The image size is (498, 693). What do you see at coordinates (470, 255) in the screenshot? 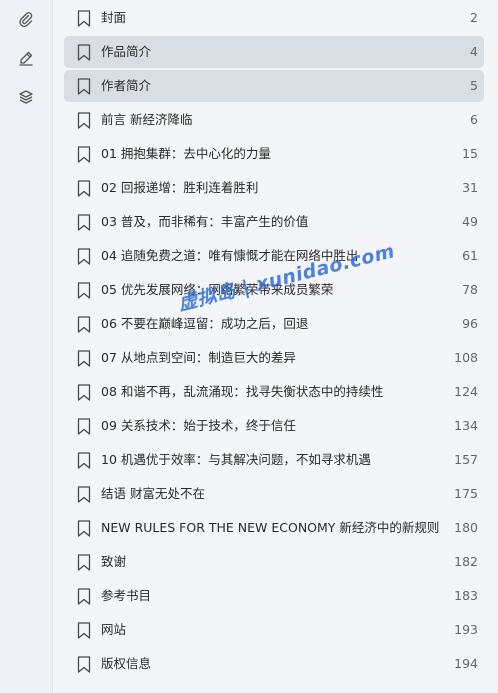
I see `toc-item-page: 61` at bounding box center [470, 255].